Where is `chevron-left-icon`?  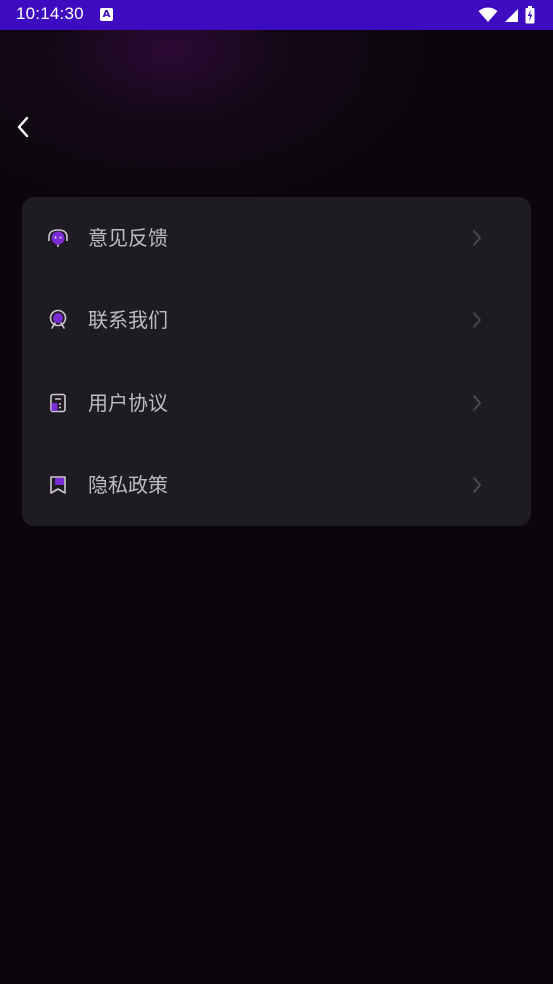 chevron-left-icon is located at coordinates (23, 127).